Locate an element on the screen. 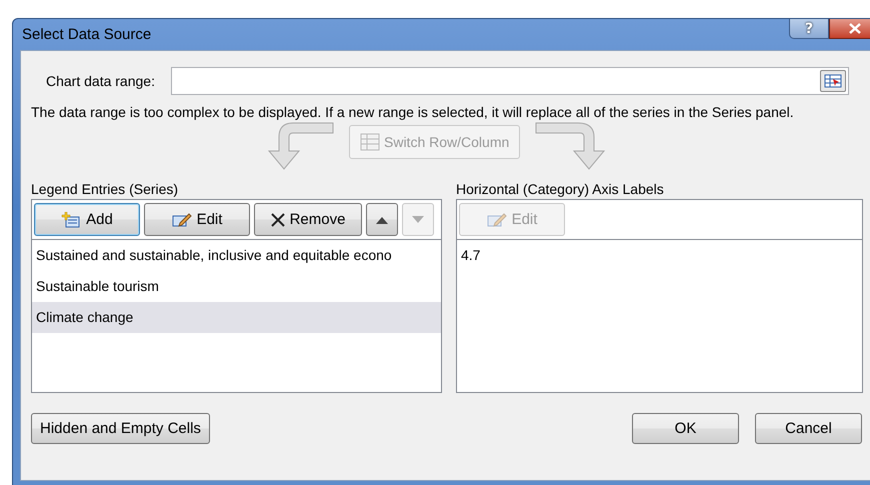  move-up-button is located at coordinates (382, 219).